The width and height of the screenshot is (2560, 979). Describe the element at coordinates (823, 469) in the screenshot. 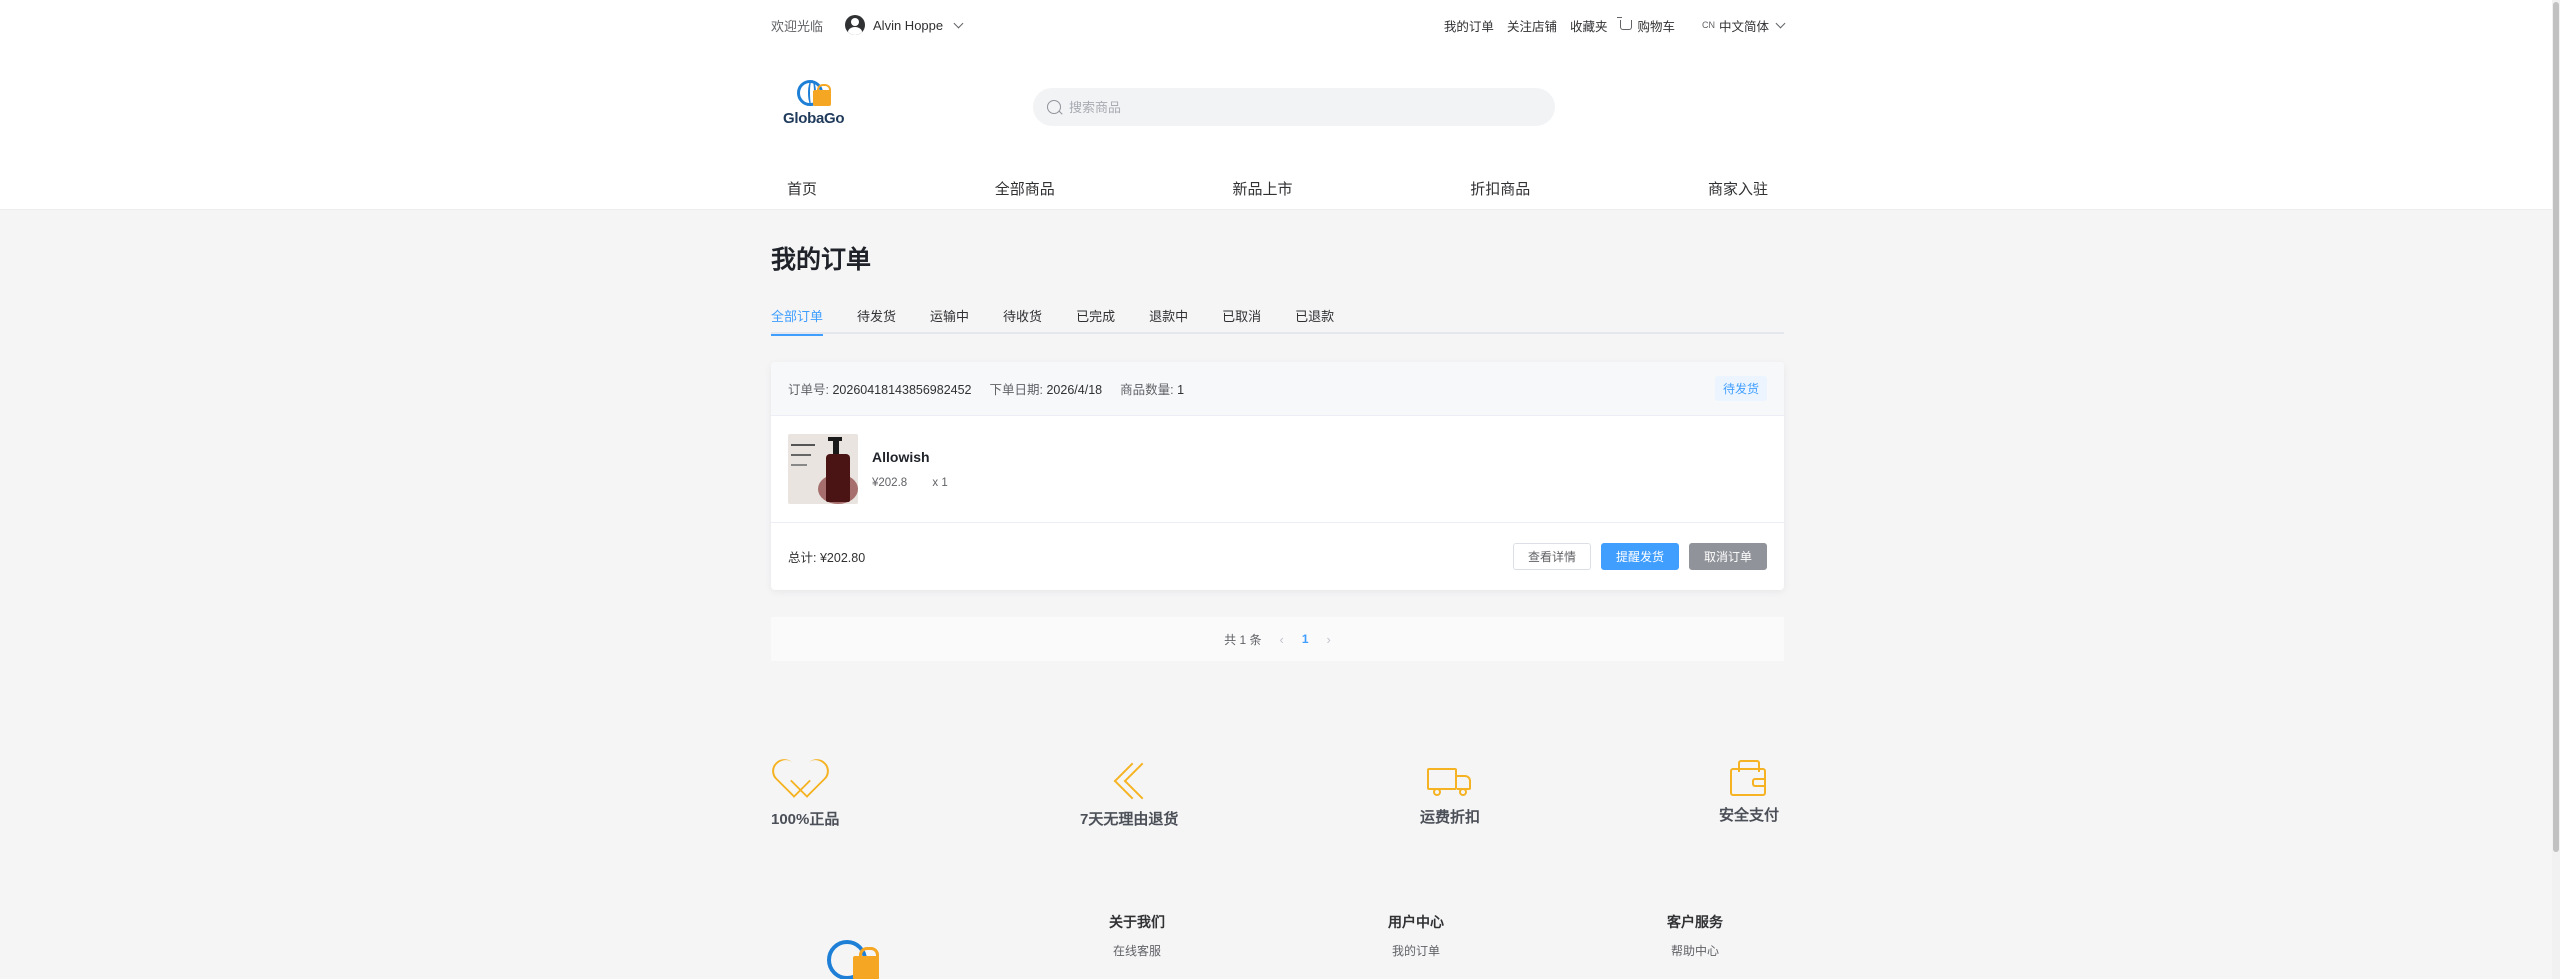

I see `product-image` at that location.